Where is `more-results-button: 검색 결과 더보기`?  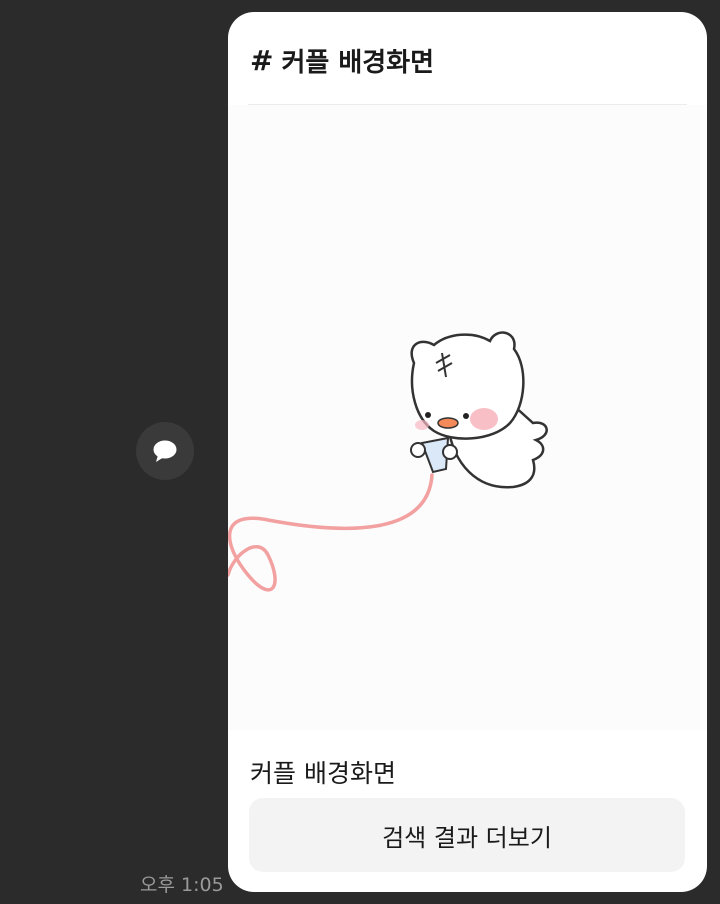 more-results-button: 검색 결과 더보기 is located at coordinates (467, 835).